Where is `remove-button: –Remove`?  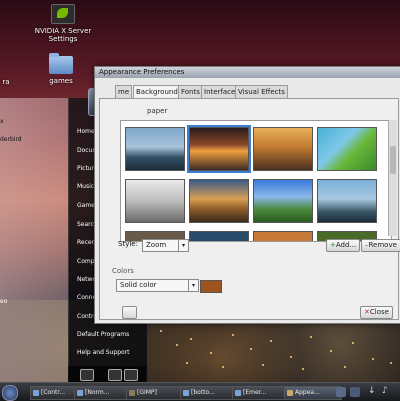
remove-button: –Remove is located at coordinates (380, 245).